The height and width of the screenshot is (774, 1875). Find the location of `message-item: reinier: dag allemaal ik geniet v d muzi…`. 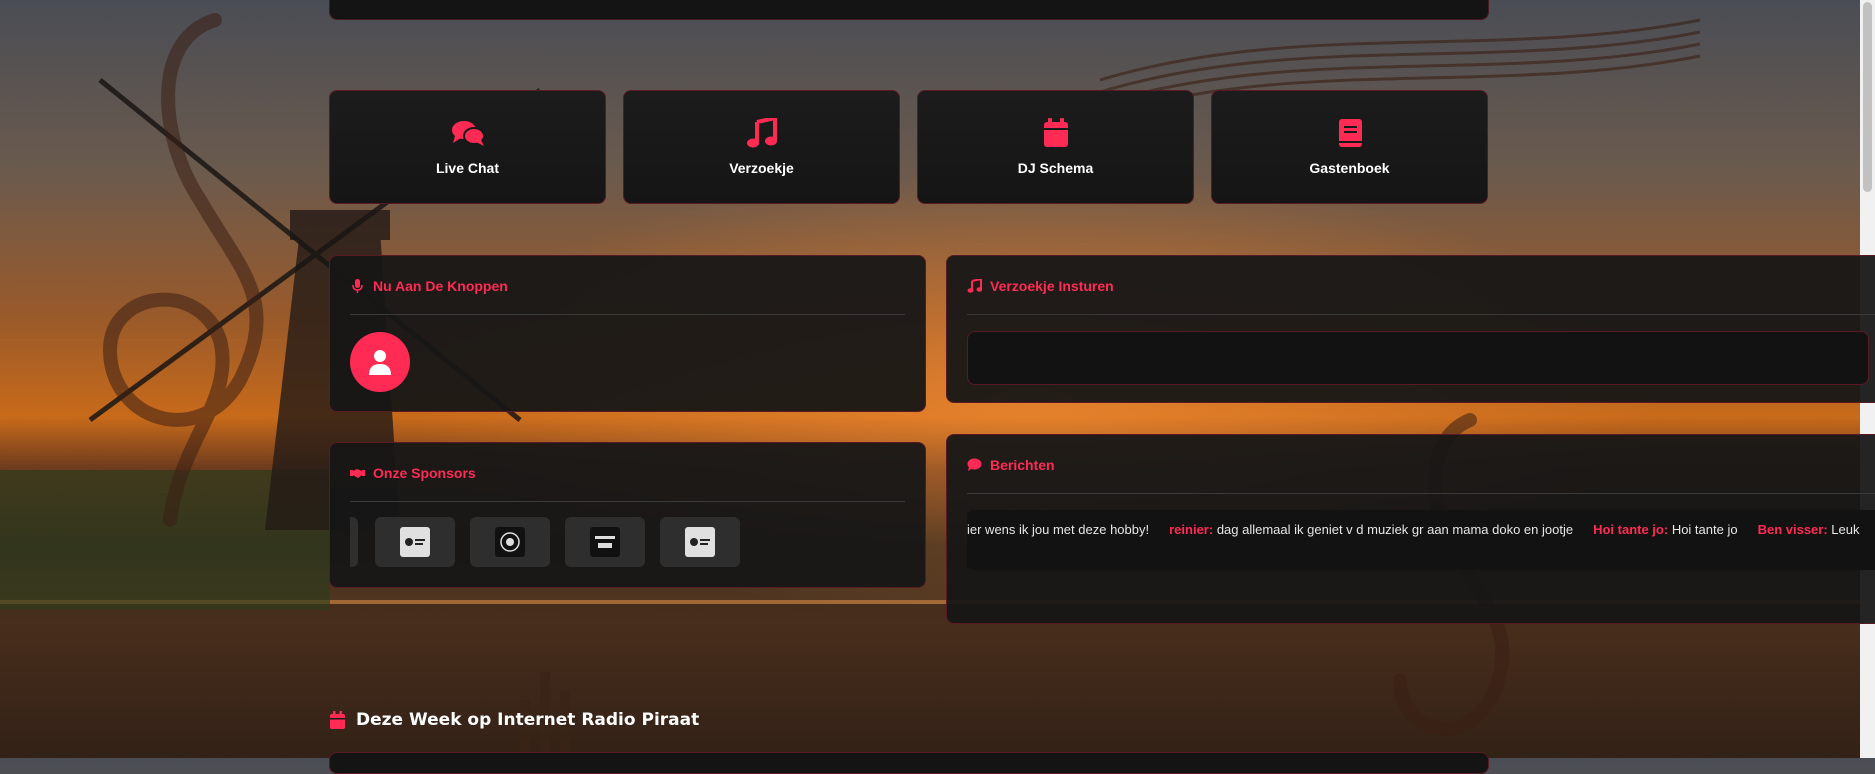

message-item: reinier: dag allemaal ik geniet v d muzi… is located at coordinates (1371, 529).